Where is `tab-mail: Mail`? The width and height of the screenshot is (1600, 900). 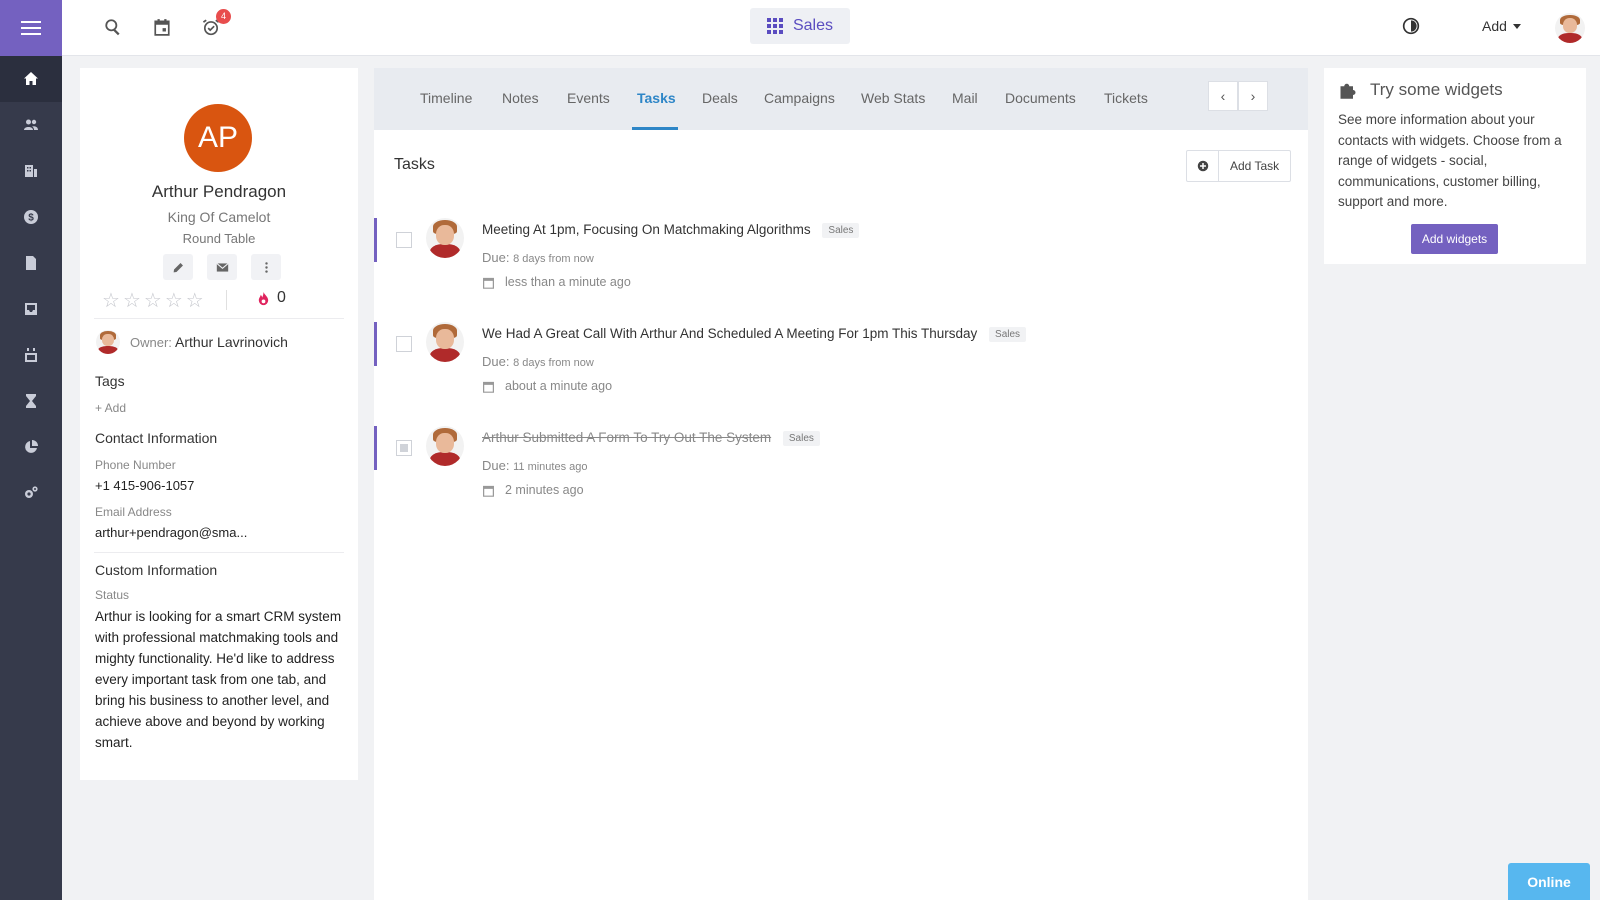 tab-mail: Mail is located at coordinates (965, 98).